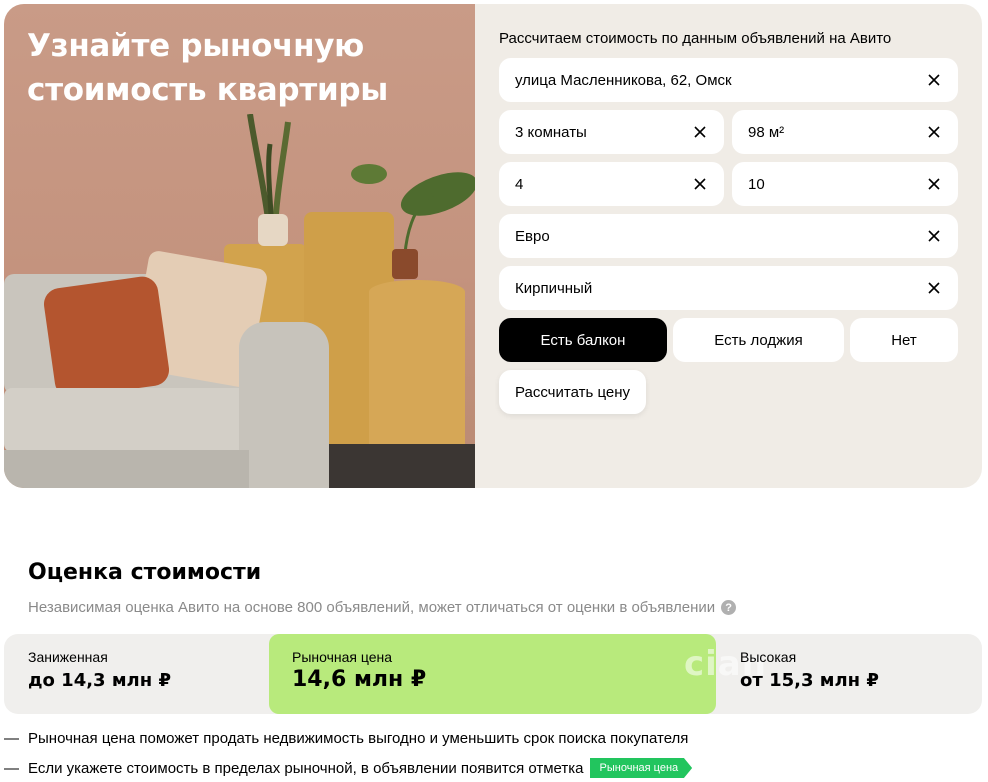 This screenshot has height=782, width=988. Describe the element at coordinates (342, 657) in the screenshot. I see `market-price-label: Рыночная цена` at that location.